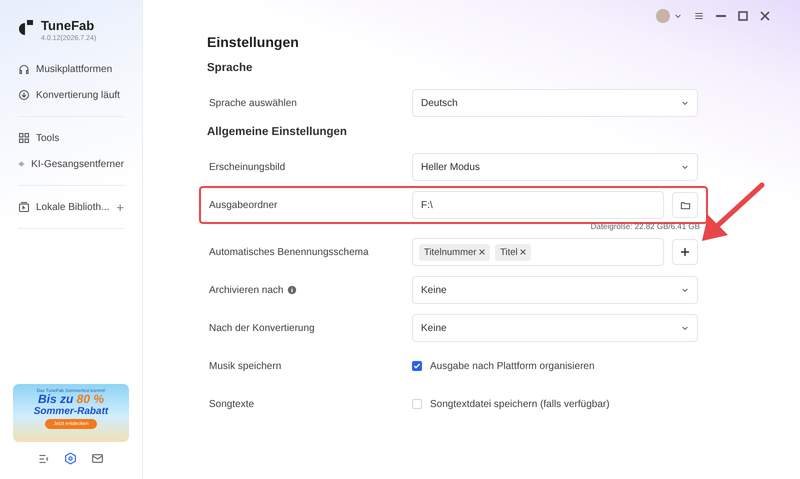 The width and height of the screenshot is (800, 479). I want to click on download-icon, so click(24, 95).